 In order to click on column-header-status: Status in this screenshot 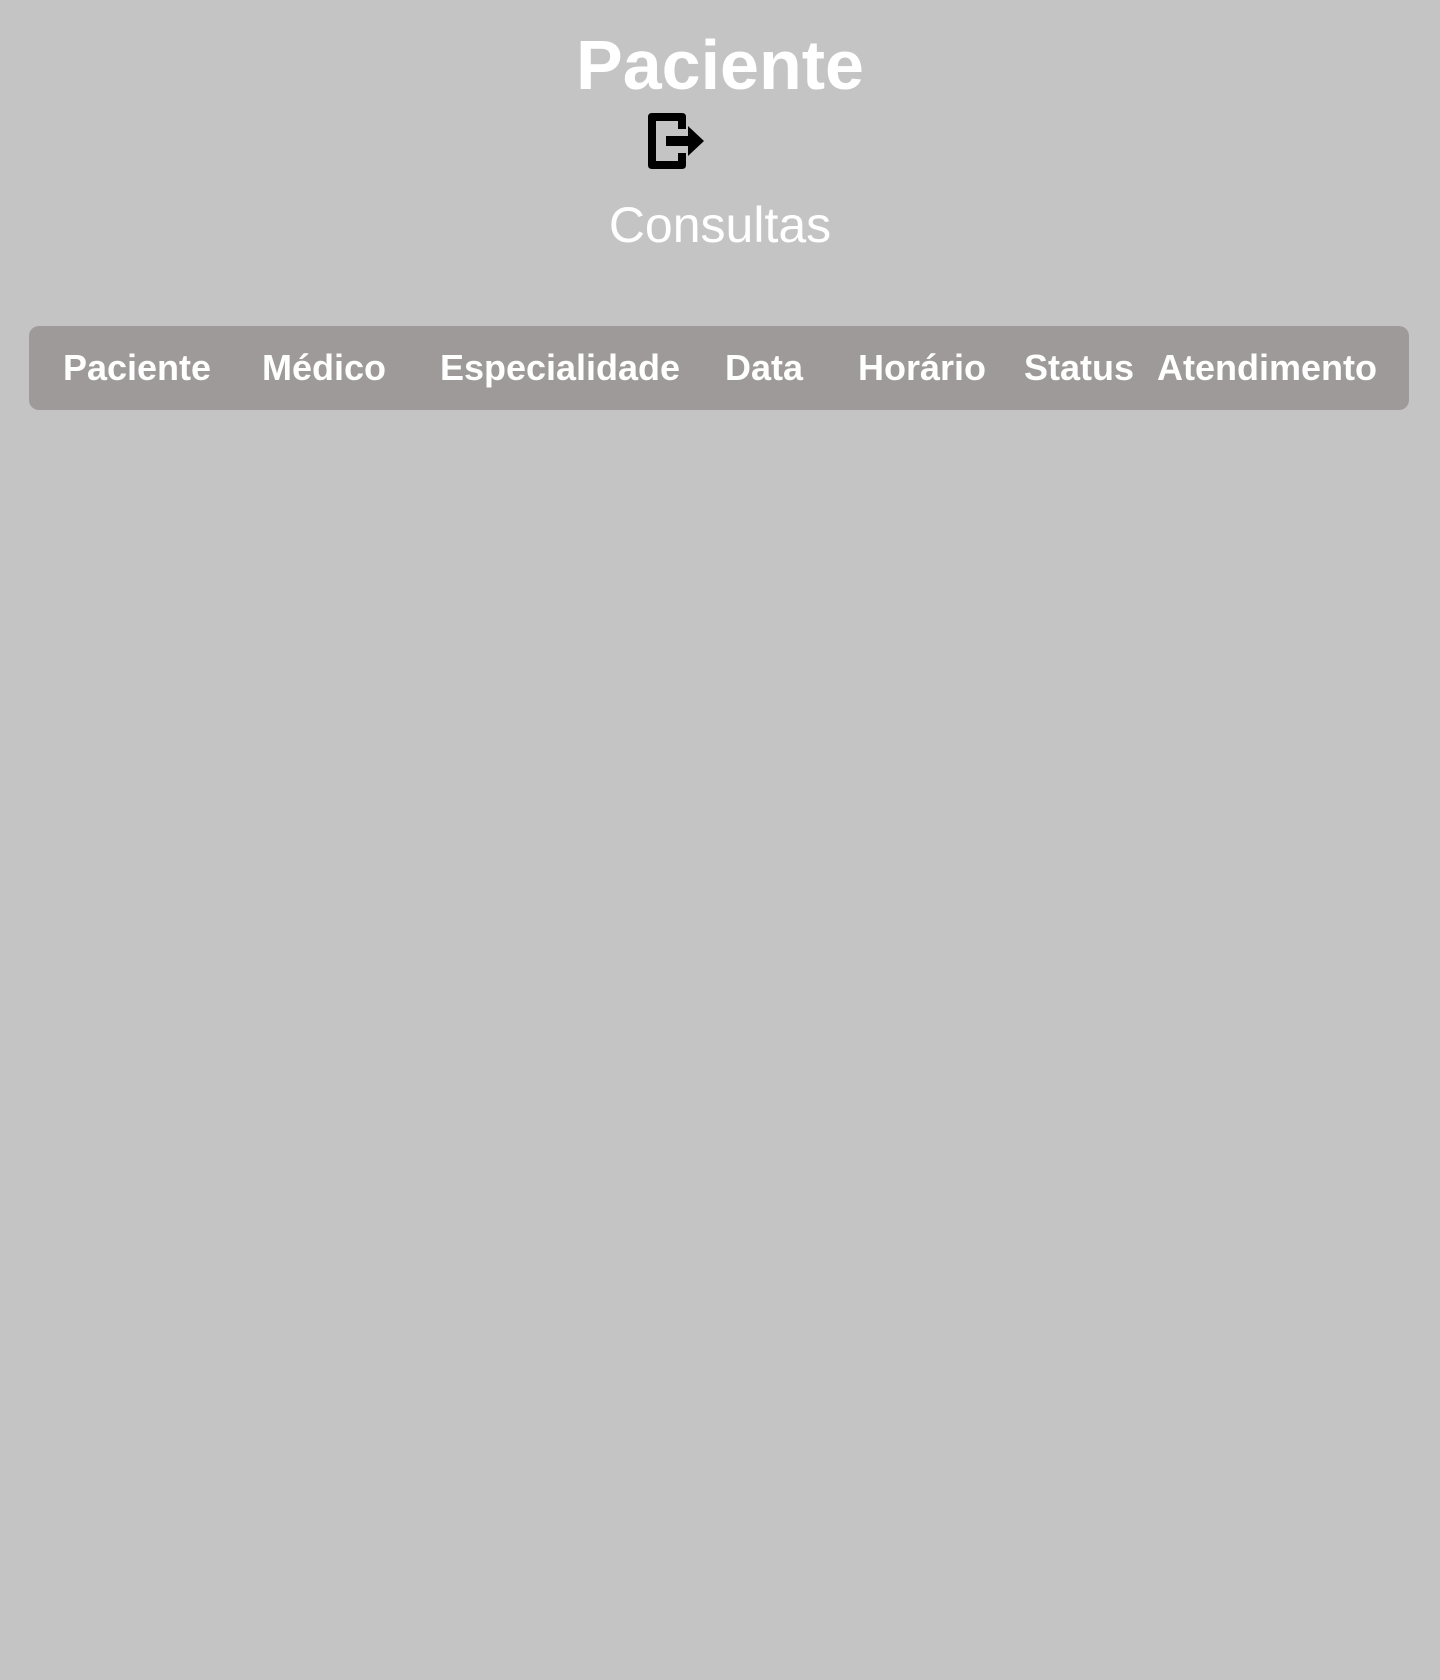, I will do `click(1079, 367)`.